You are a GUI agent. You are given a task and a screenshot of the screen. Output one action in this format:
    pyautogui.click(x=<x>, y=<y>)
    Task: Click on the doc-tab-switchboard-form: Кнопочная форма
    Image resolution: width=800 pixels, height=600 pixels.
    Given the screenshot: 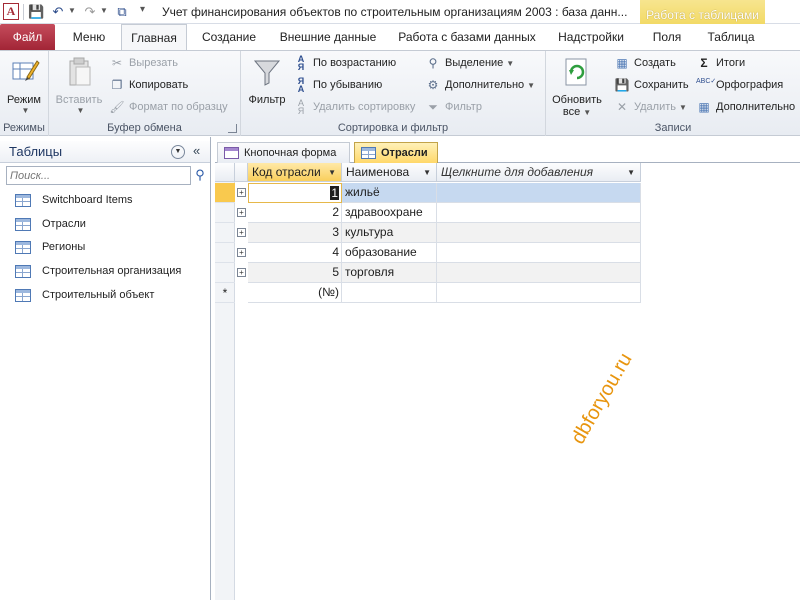 What is the action you would take?
    pyautogui.click(x=283, y=152)
    